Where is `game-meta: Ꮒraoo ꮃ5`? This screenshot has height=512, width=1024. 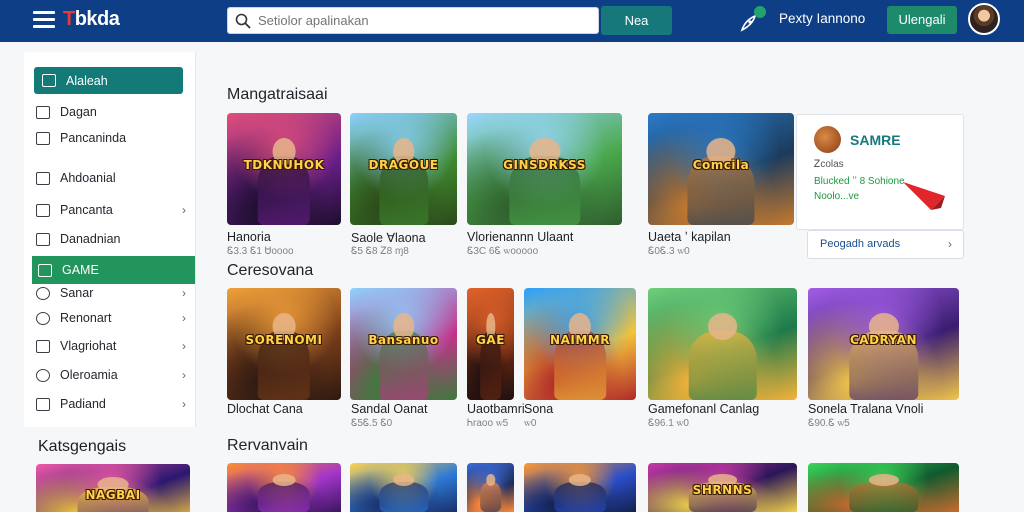 game-meta: Ꮒraoo ꮃ5 is located at coordinates (488, 423).